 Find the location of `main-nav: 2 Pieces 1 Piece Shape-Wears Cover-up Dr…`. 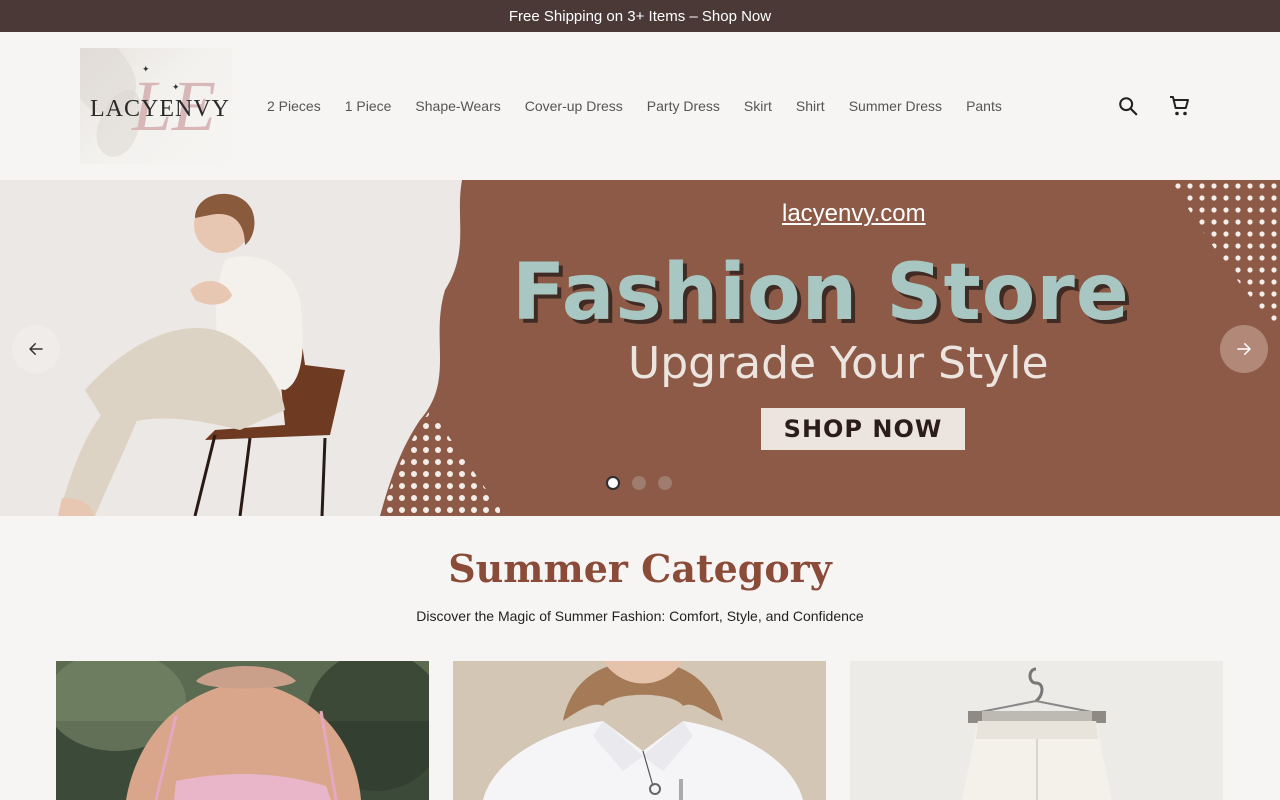

main-nav: 2 Pieces 1 Piece Shape-Wears Cover-up Dr… is located at coordinates (634, 106).